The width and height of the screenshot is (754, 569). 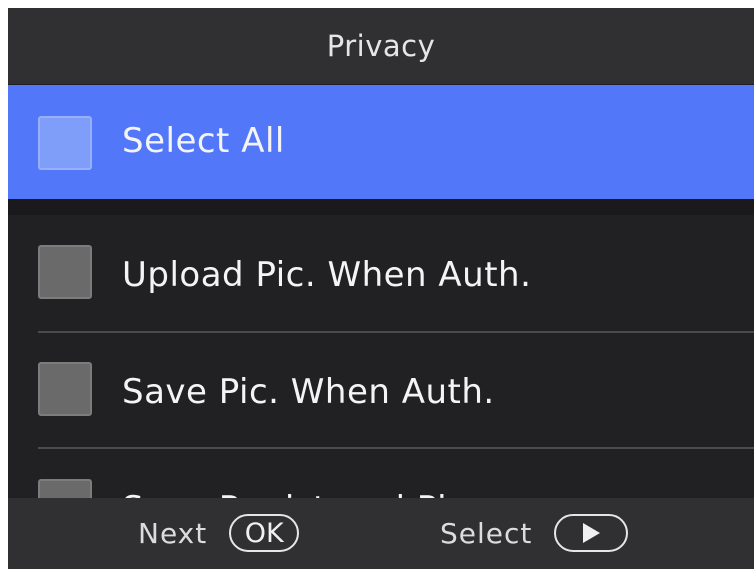 What do you see at coordinates (219, 533) in the screenshot?
I see `next-hint: Next OK` at bounding box center [219, 533].